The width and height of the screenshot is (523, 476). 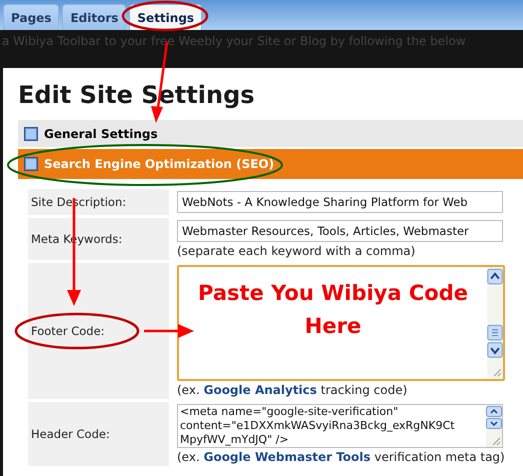 I want to click on code-area: <meta name="google-site-verification" content="e1DXXmkWASvyiRna3Bckg_exRgNK9Ct MpyfWV_mYdJQ" />, so click(x=340, y=426).